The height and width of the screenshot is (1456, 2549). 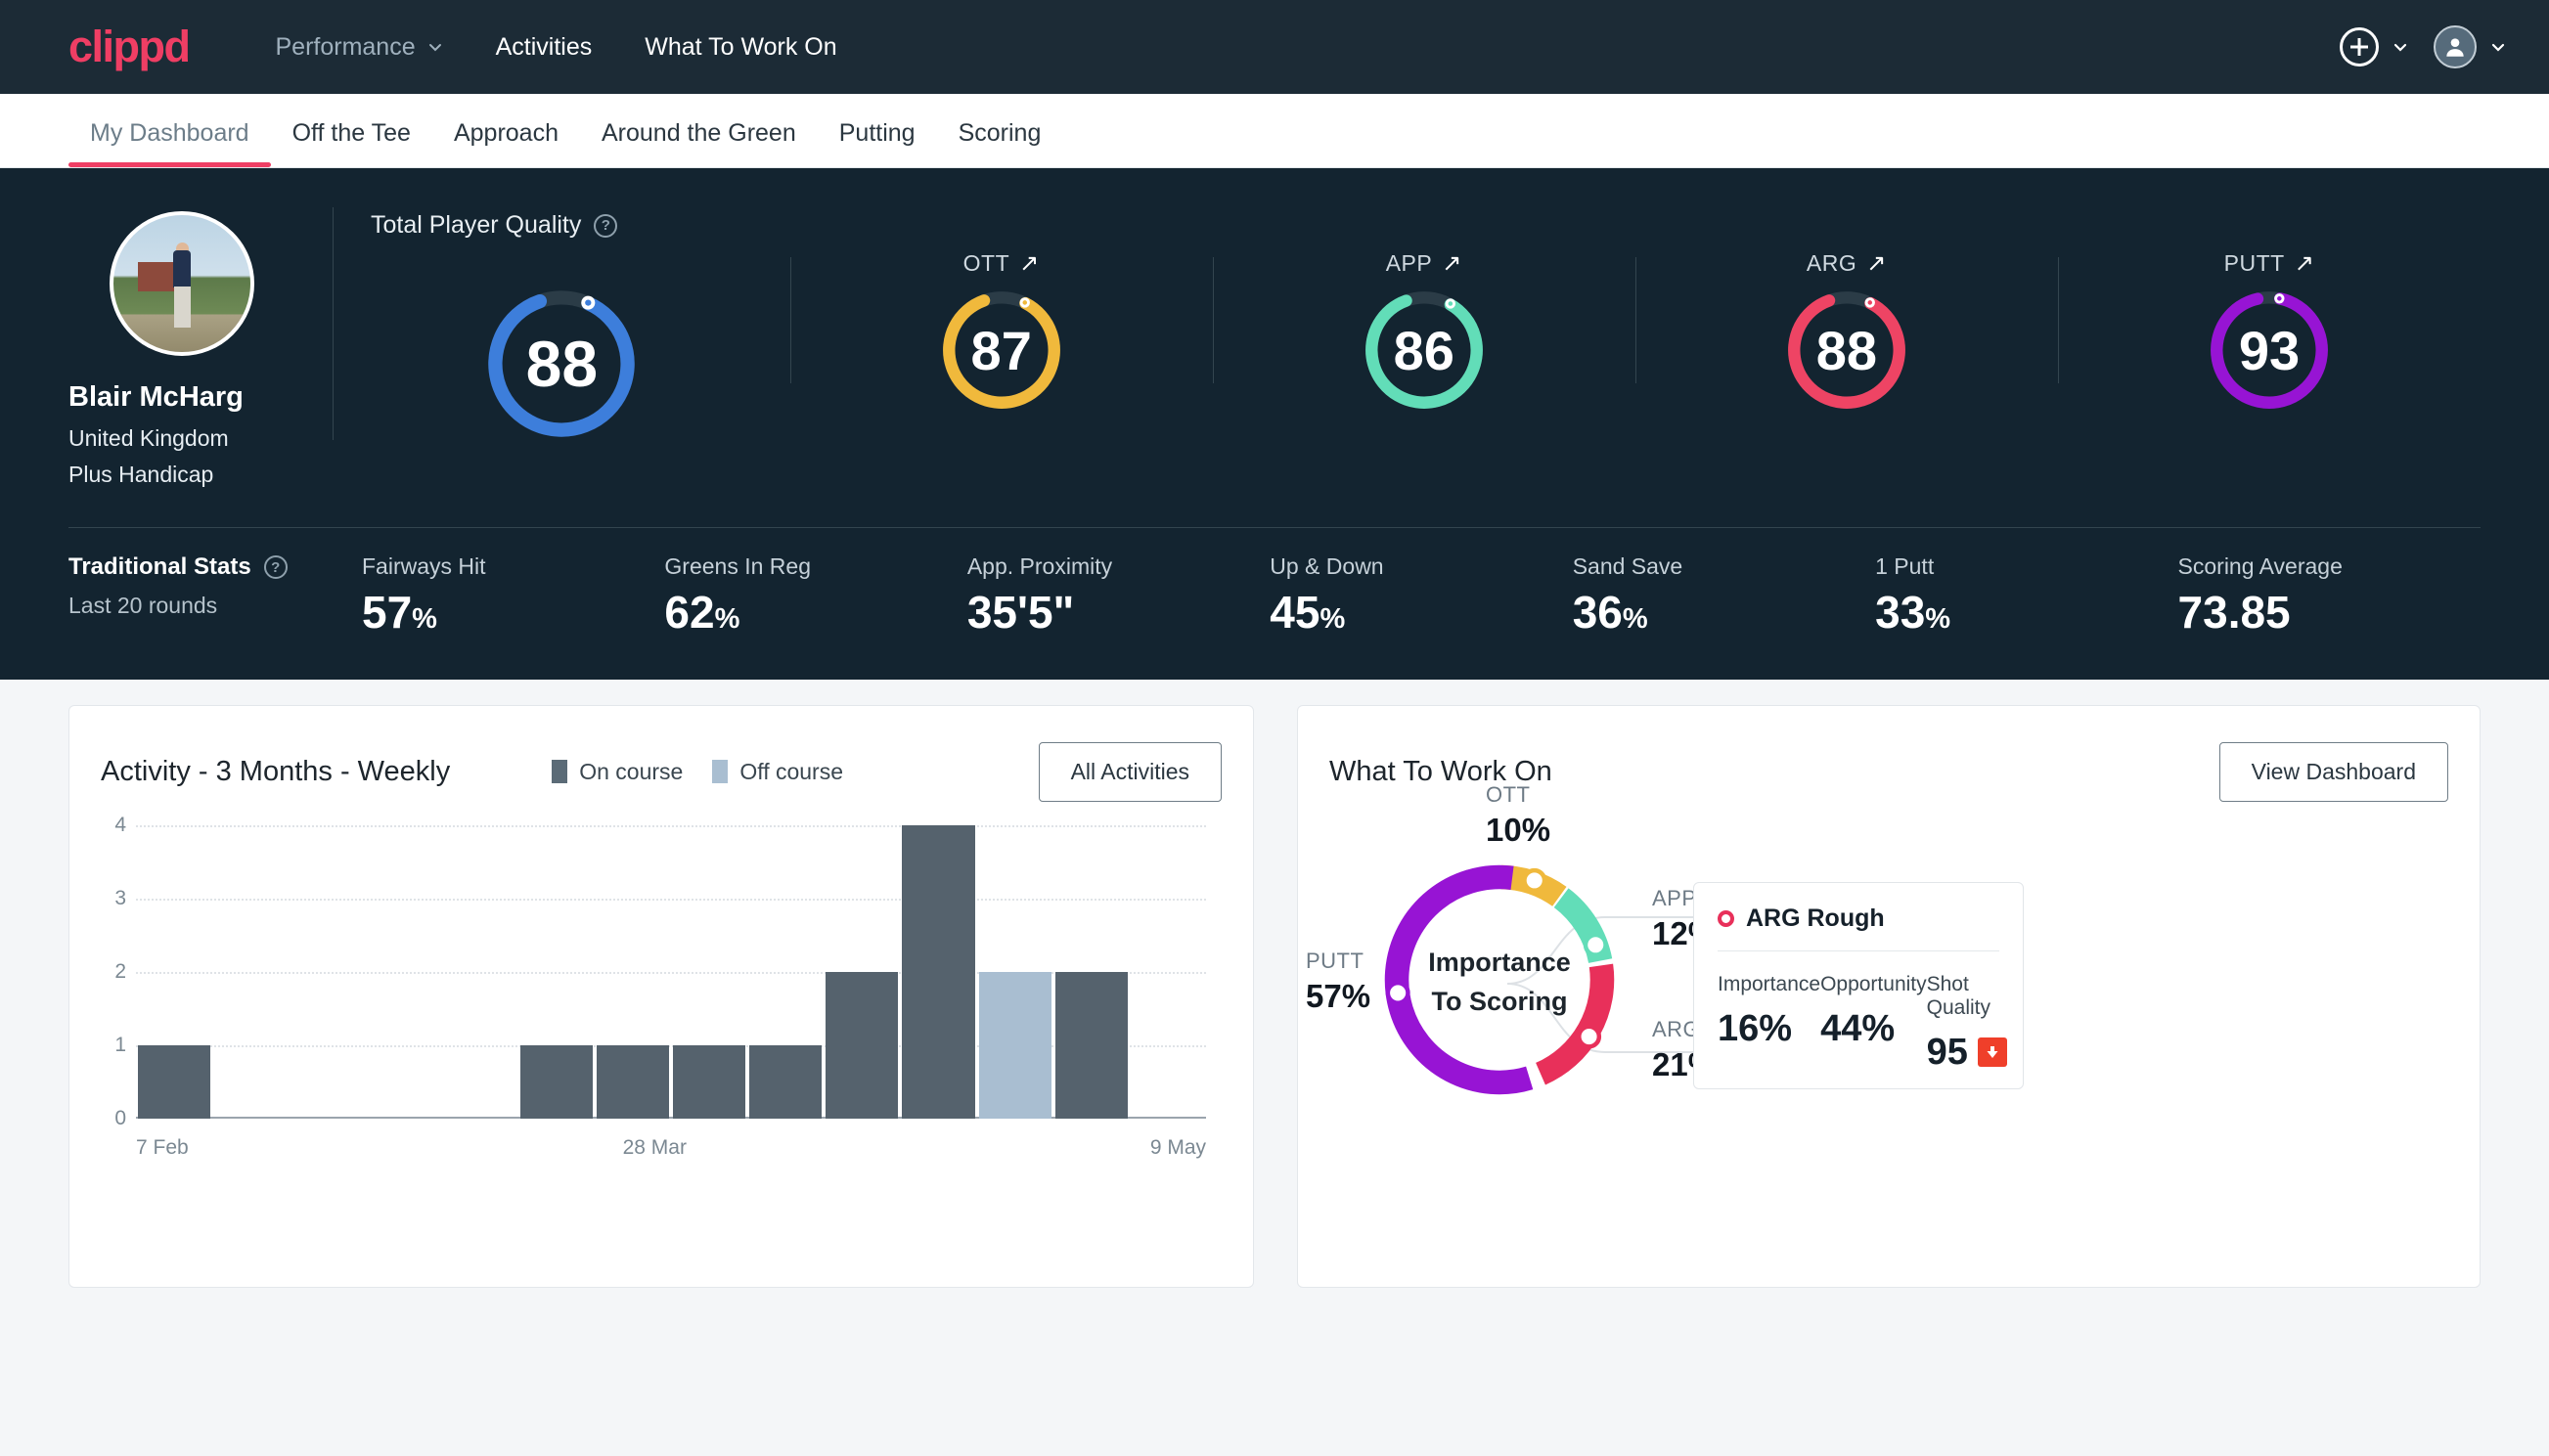 I want to click on tab-putting: Putting, so click(x=877, y=143).